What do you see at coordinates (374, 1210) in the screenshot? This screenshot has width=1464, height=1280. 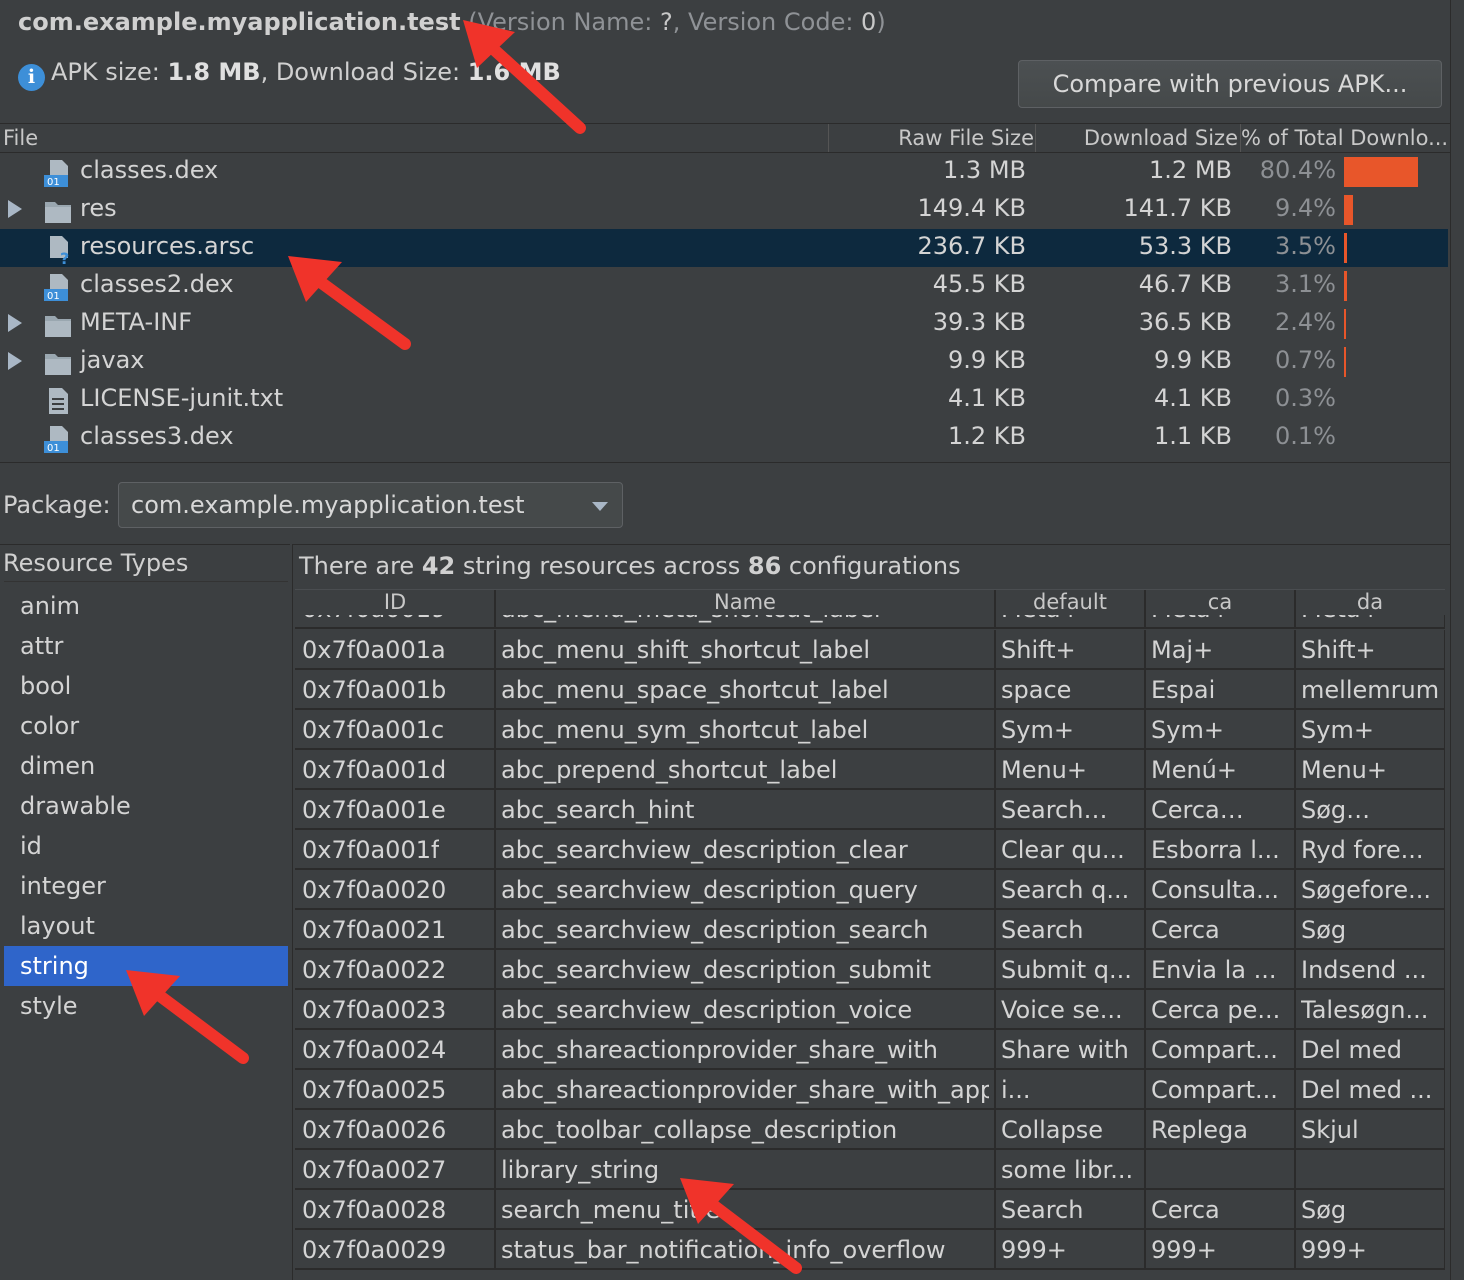 I see `string-id: 0x7f0a0028` at bounding box center [374, 1210].